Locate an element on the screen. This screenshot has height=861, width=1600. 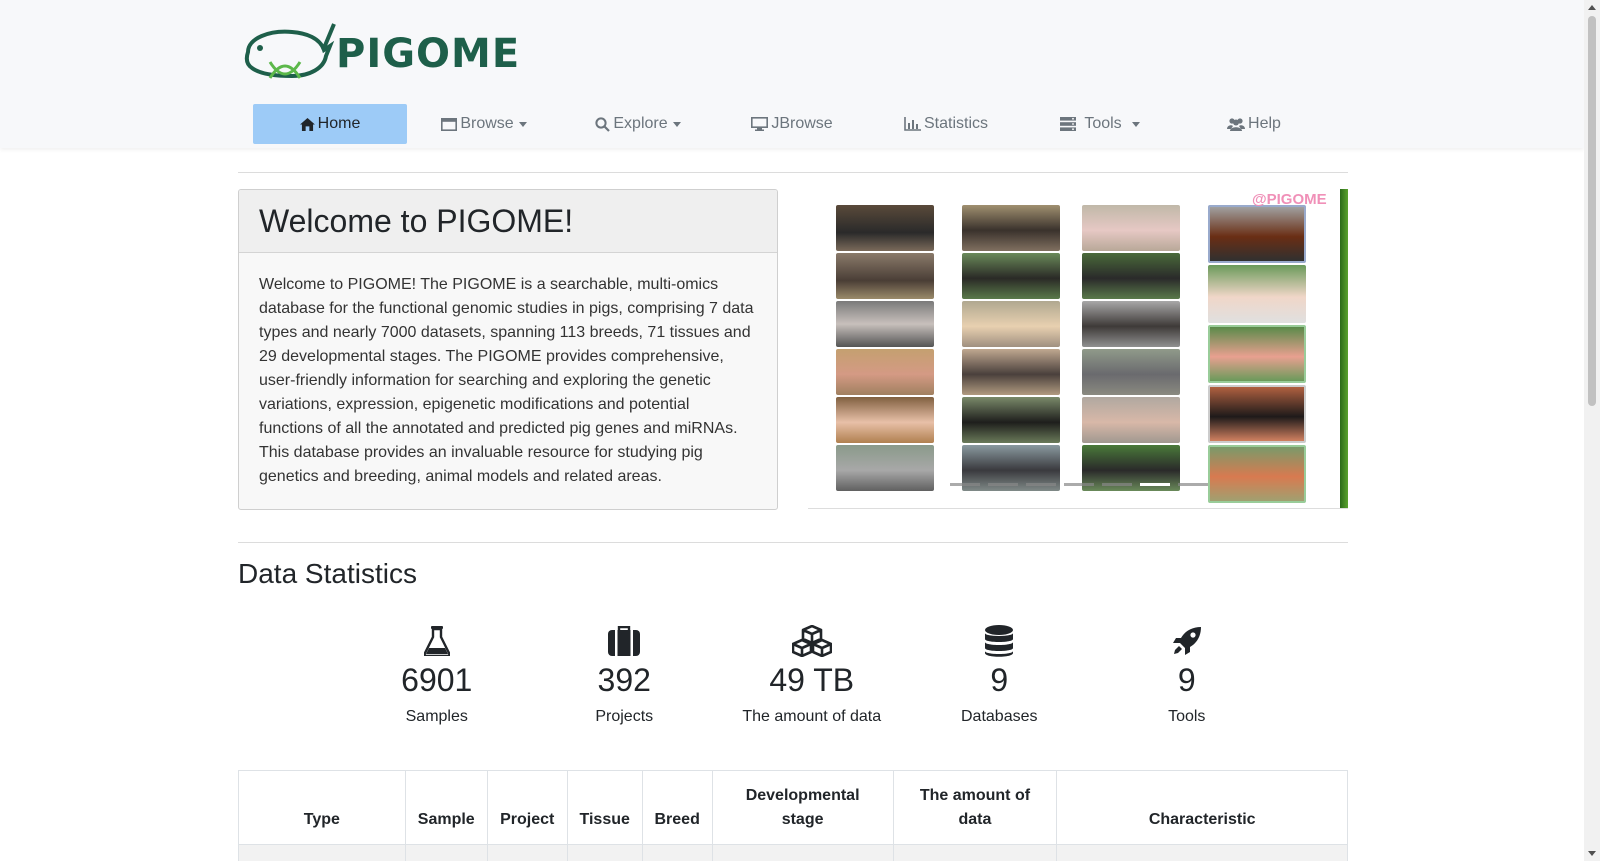
stat-value: 392 is located at coordinates (624, 680).